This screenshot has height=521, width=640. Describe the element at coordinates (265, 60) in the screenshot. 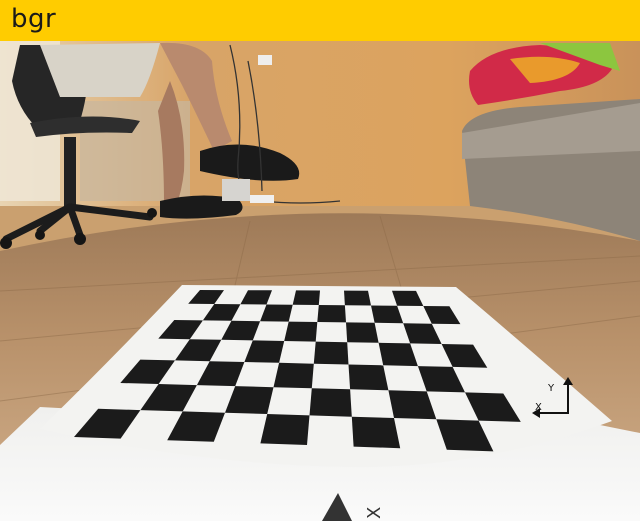

I see `wall-socket` at that location.